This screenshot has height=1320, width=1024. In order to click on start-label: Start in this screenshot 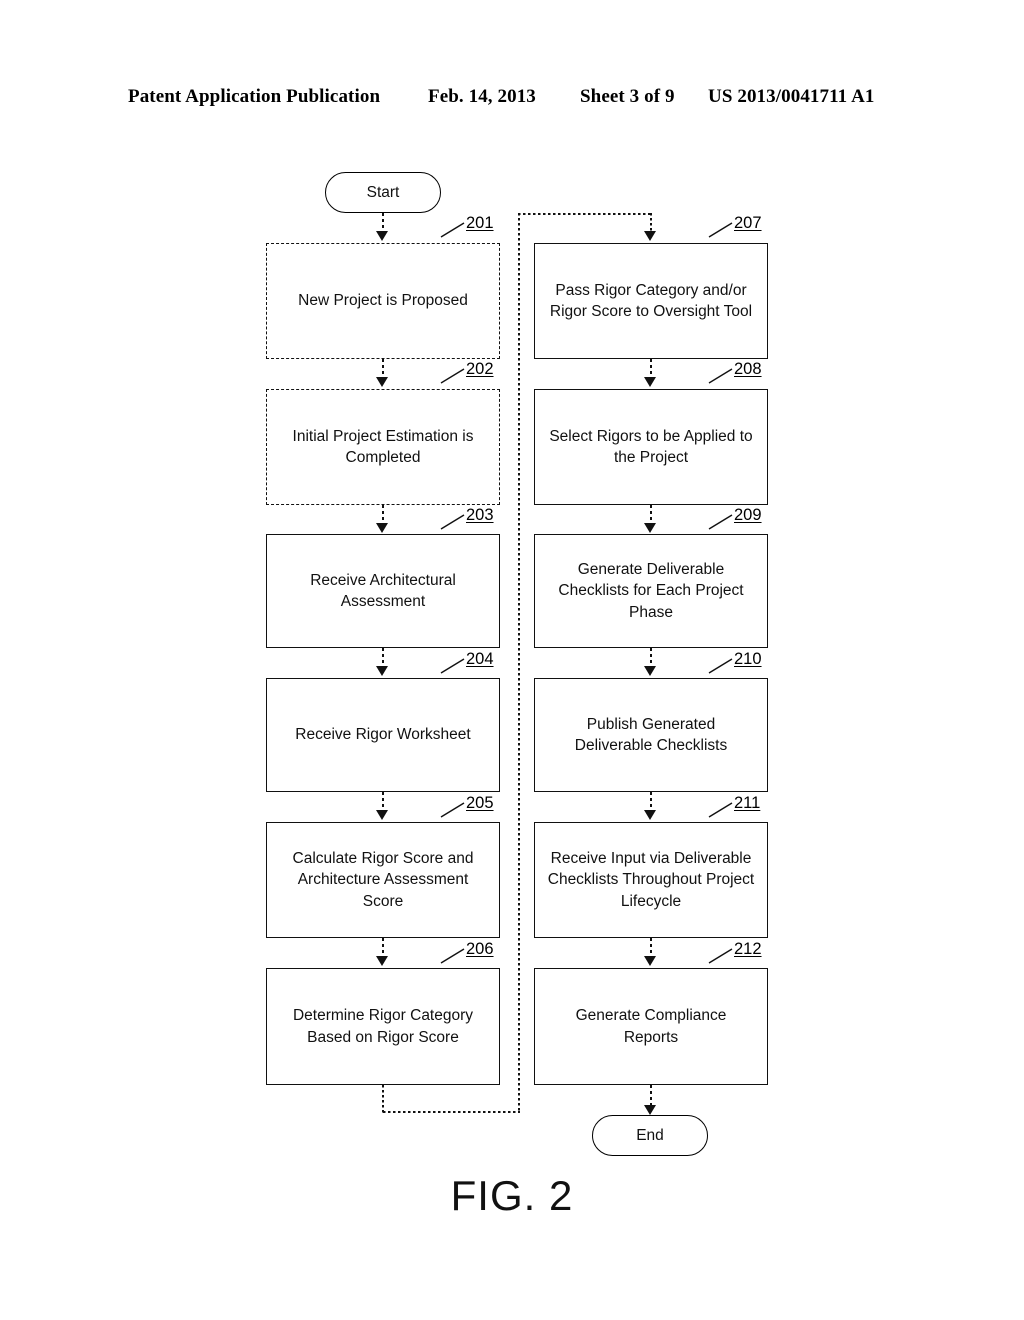, I will do `click(383, 192)`.